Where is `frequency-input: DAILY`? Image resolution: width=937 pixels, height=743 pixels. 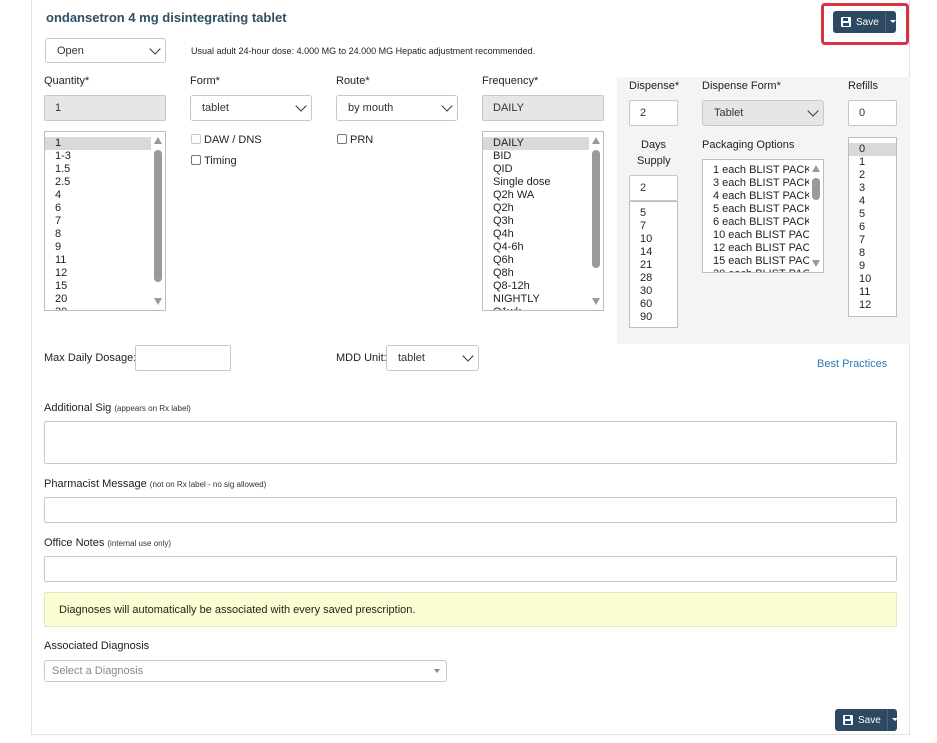
frequency-input: DAILY is located at coordinates (543, 108).